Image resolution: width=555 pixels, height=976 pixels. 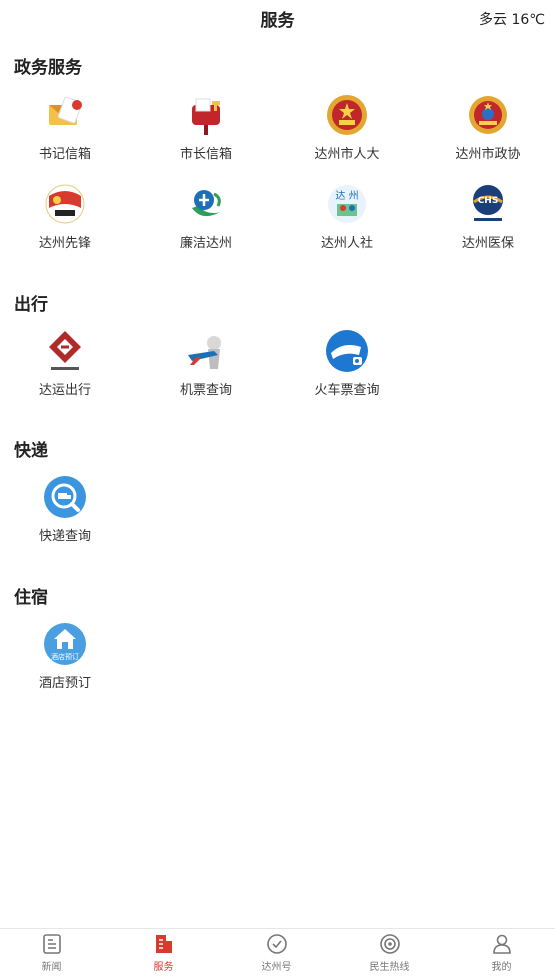 I want to click on cppcc-emblem-icon, so click(x=488, y=115).